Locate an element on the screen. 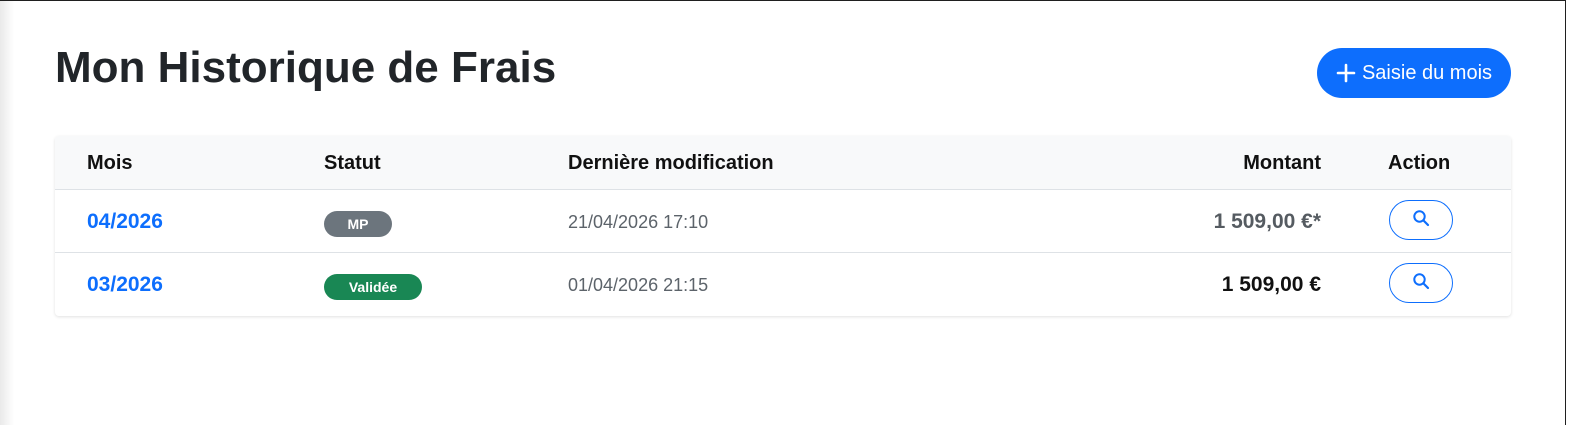 Image resolution: width=1579 pixels, height=427 pixels. column-header-amount: Montant is located at coordinates (1282, 163).